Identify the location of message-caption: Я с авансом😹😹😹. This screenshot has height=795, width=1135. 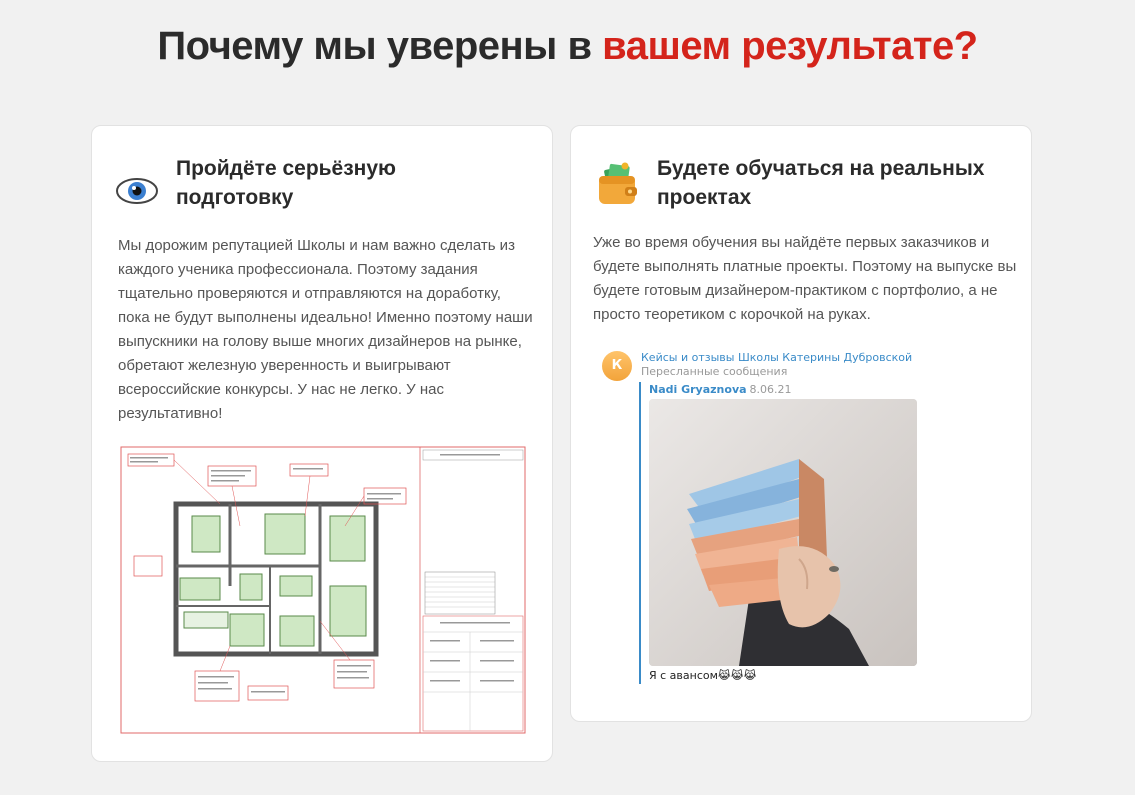
(703, 675).